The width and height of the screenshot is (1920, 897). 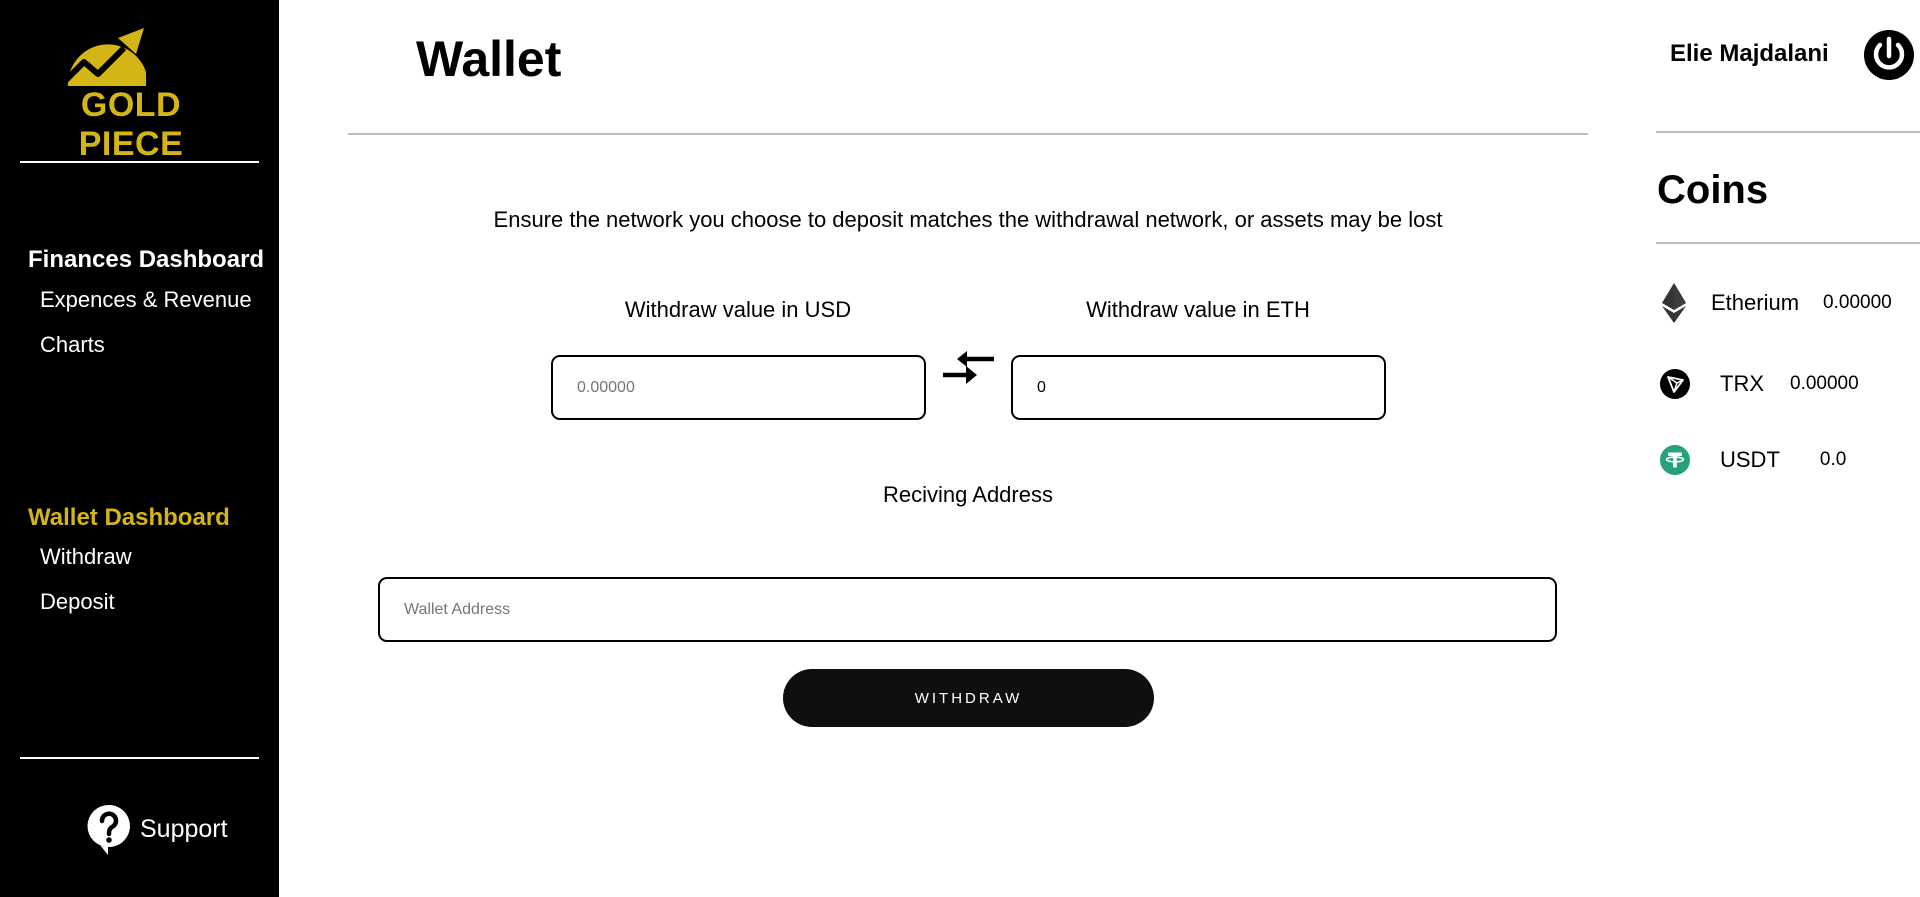 I want to click on withdraw-button: WITHDRAW, so click(x=968, y=698).